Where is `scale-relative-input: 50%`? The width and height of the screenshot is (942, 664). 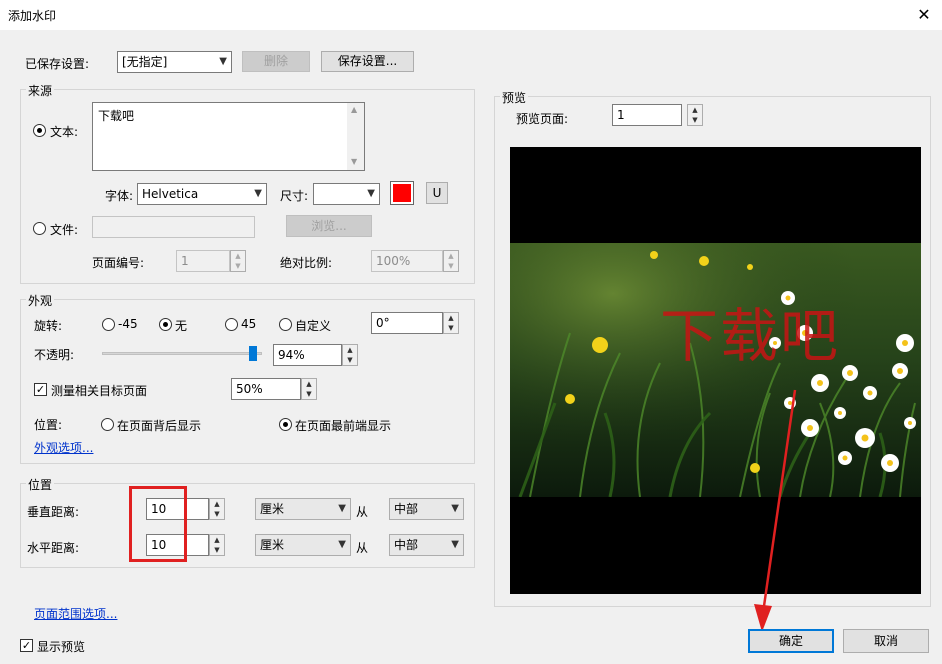
scale-relative-input: 50% is located at coordinates (266, 389).